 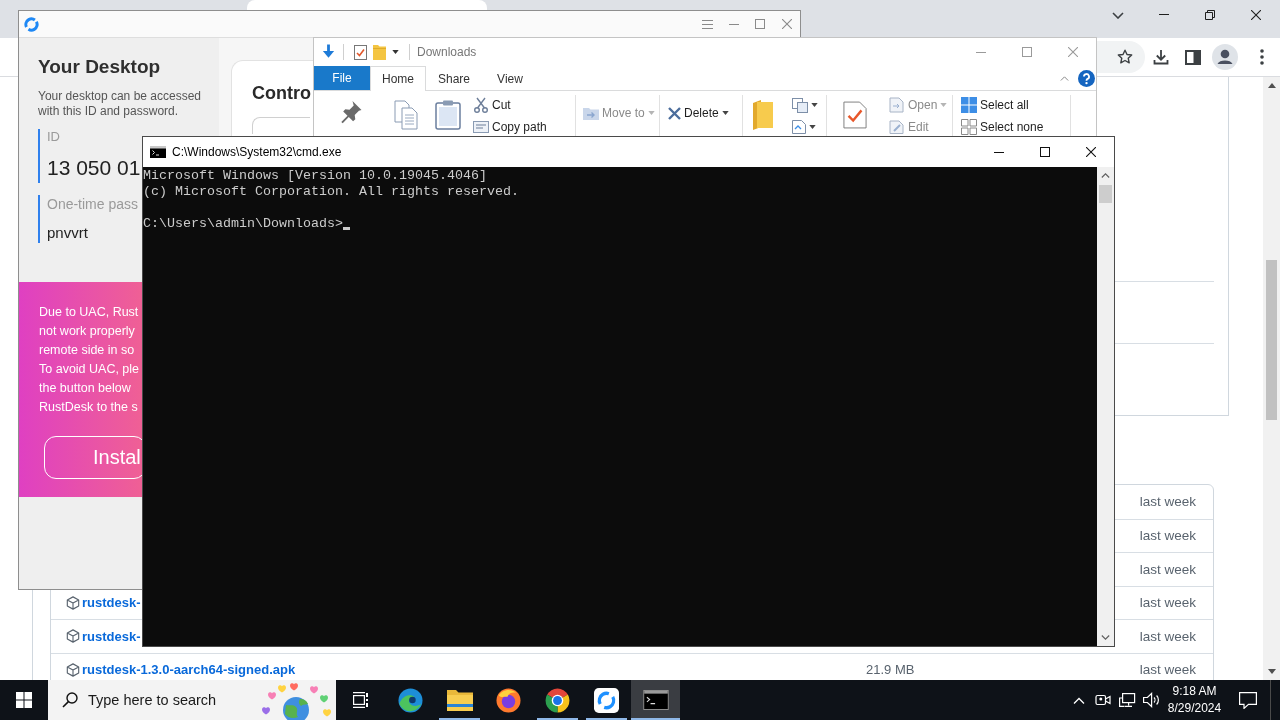 What do you see at coordinates (890, 670) in the screenshot?
I see `file-size: 21.9 MB` at bounding box center [890, 670].